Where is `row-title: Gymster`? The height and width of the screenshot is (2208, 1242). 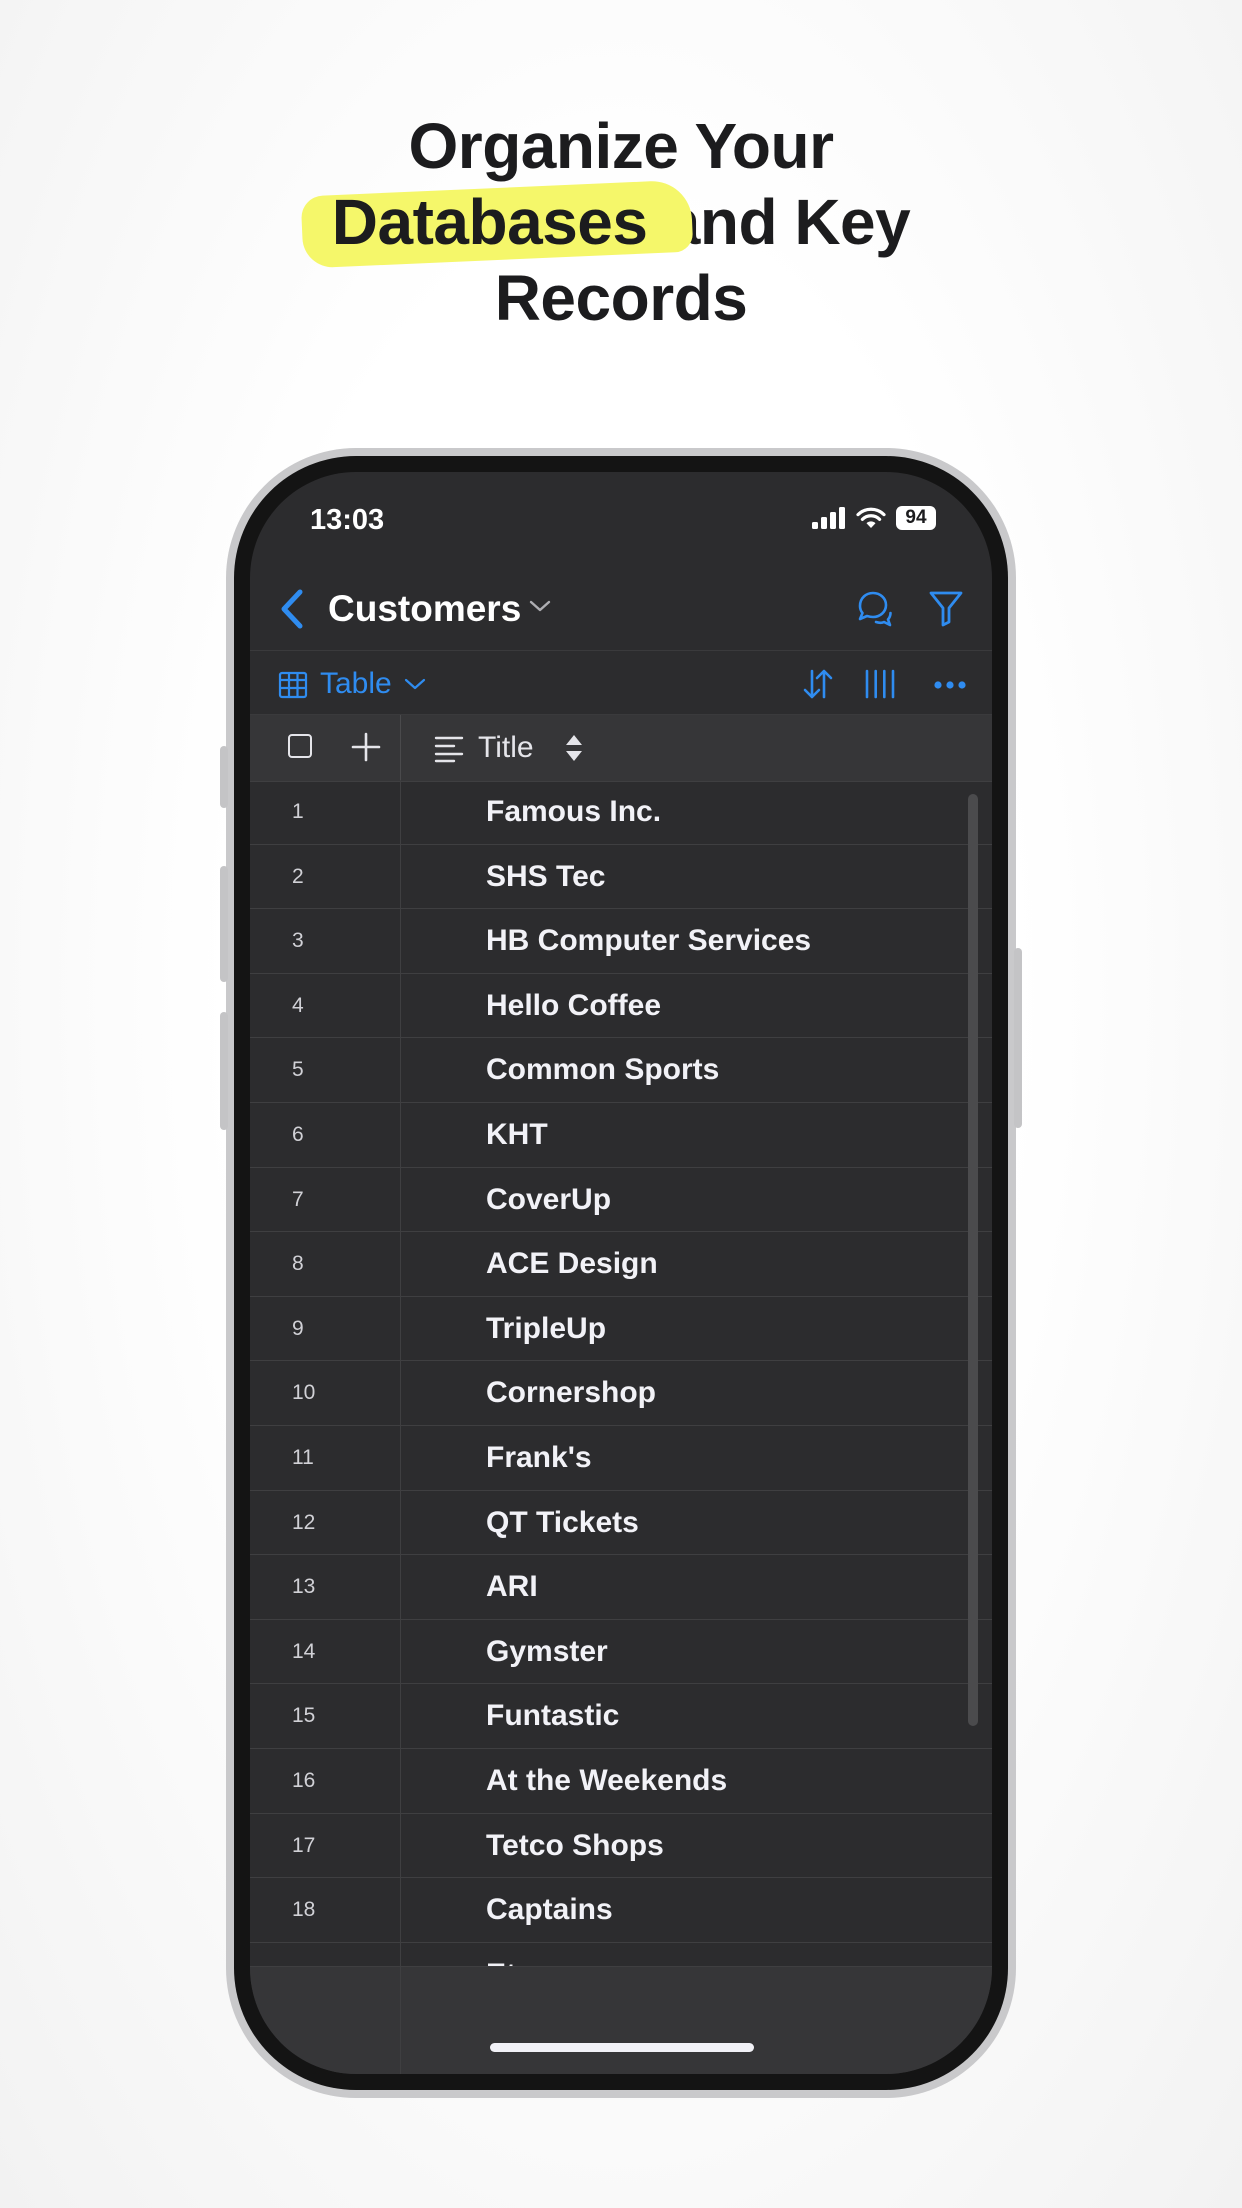 row-title: Gymster is located at coordinates (547, 1652).